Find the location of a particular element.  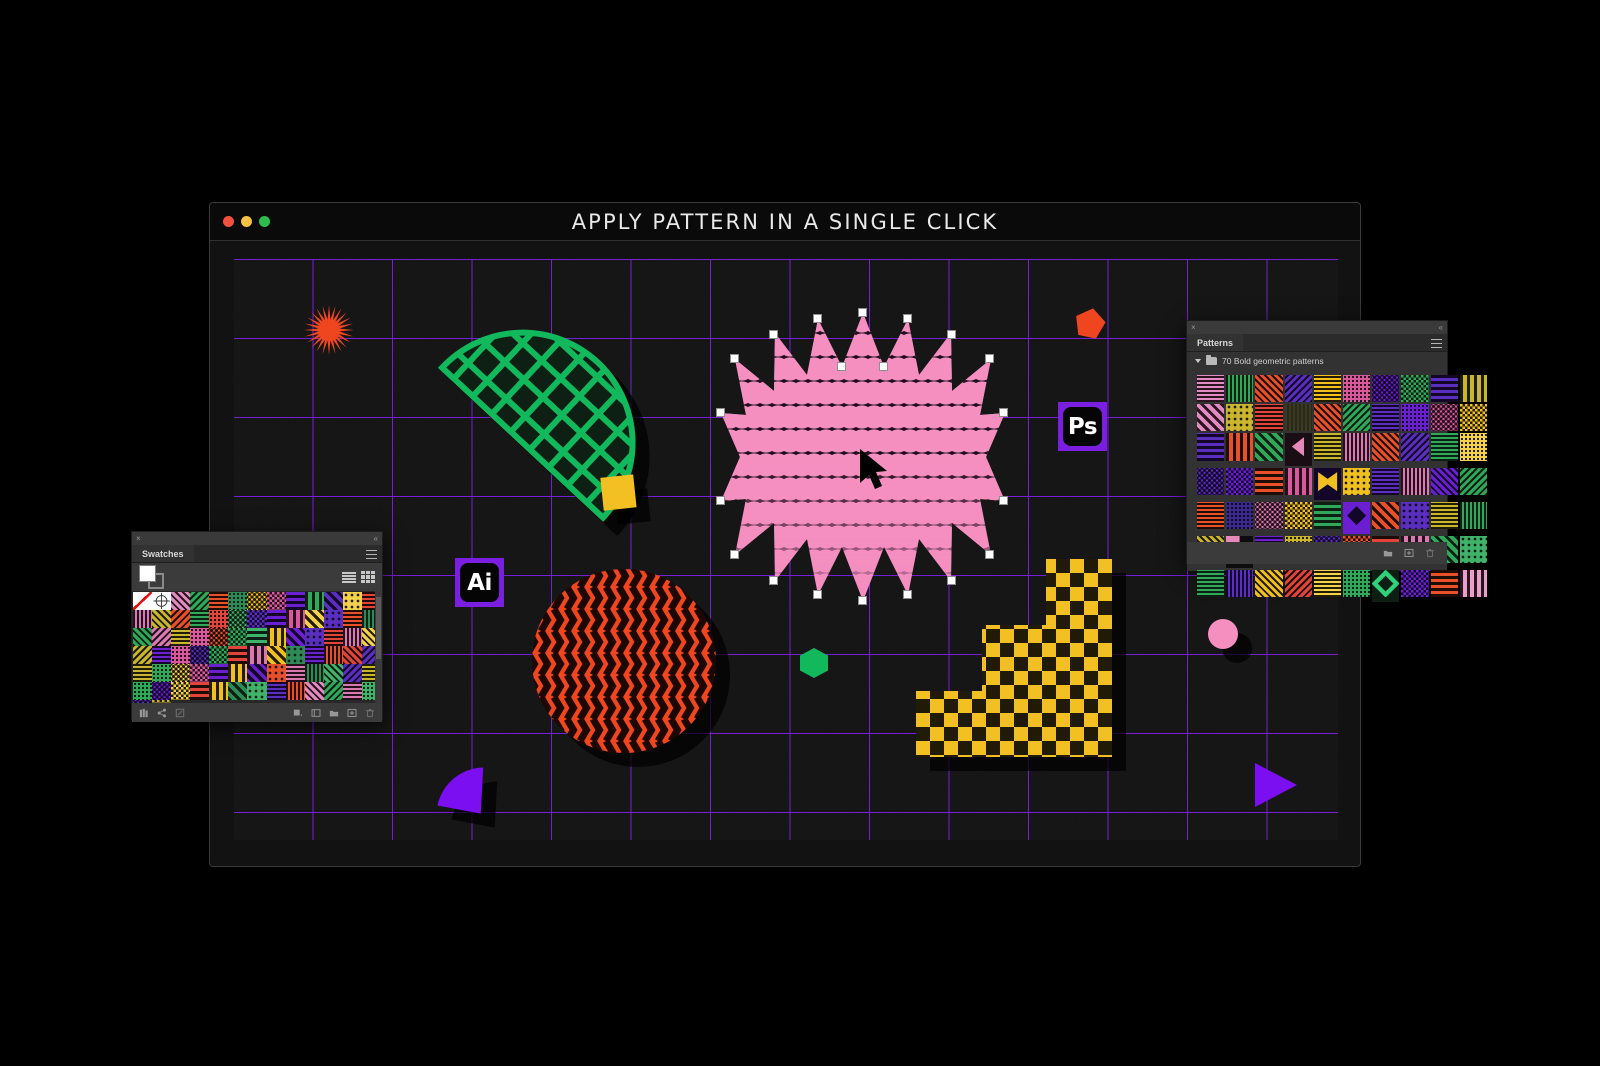

delete-swatch-icon is located at coordinates (370, 713).